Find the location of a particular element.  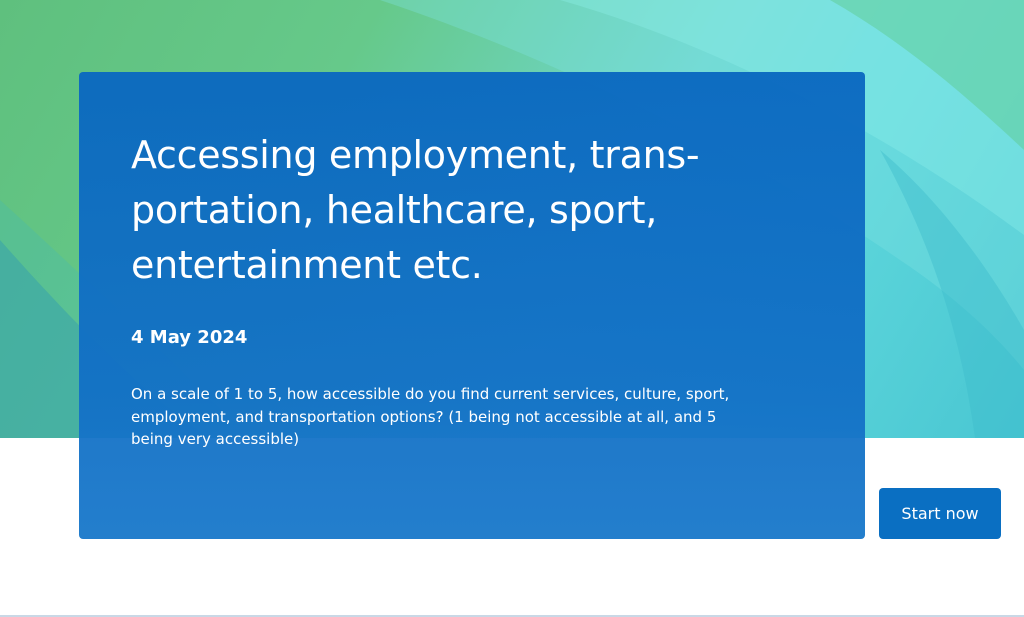

survey-date: 4 May 2024 is located at coordinates (189, 337).